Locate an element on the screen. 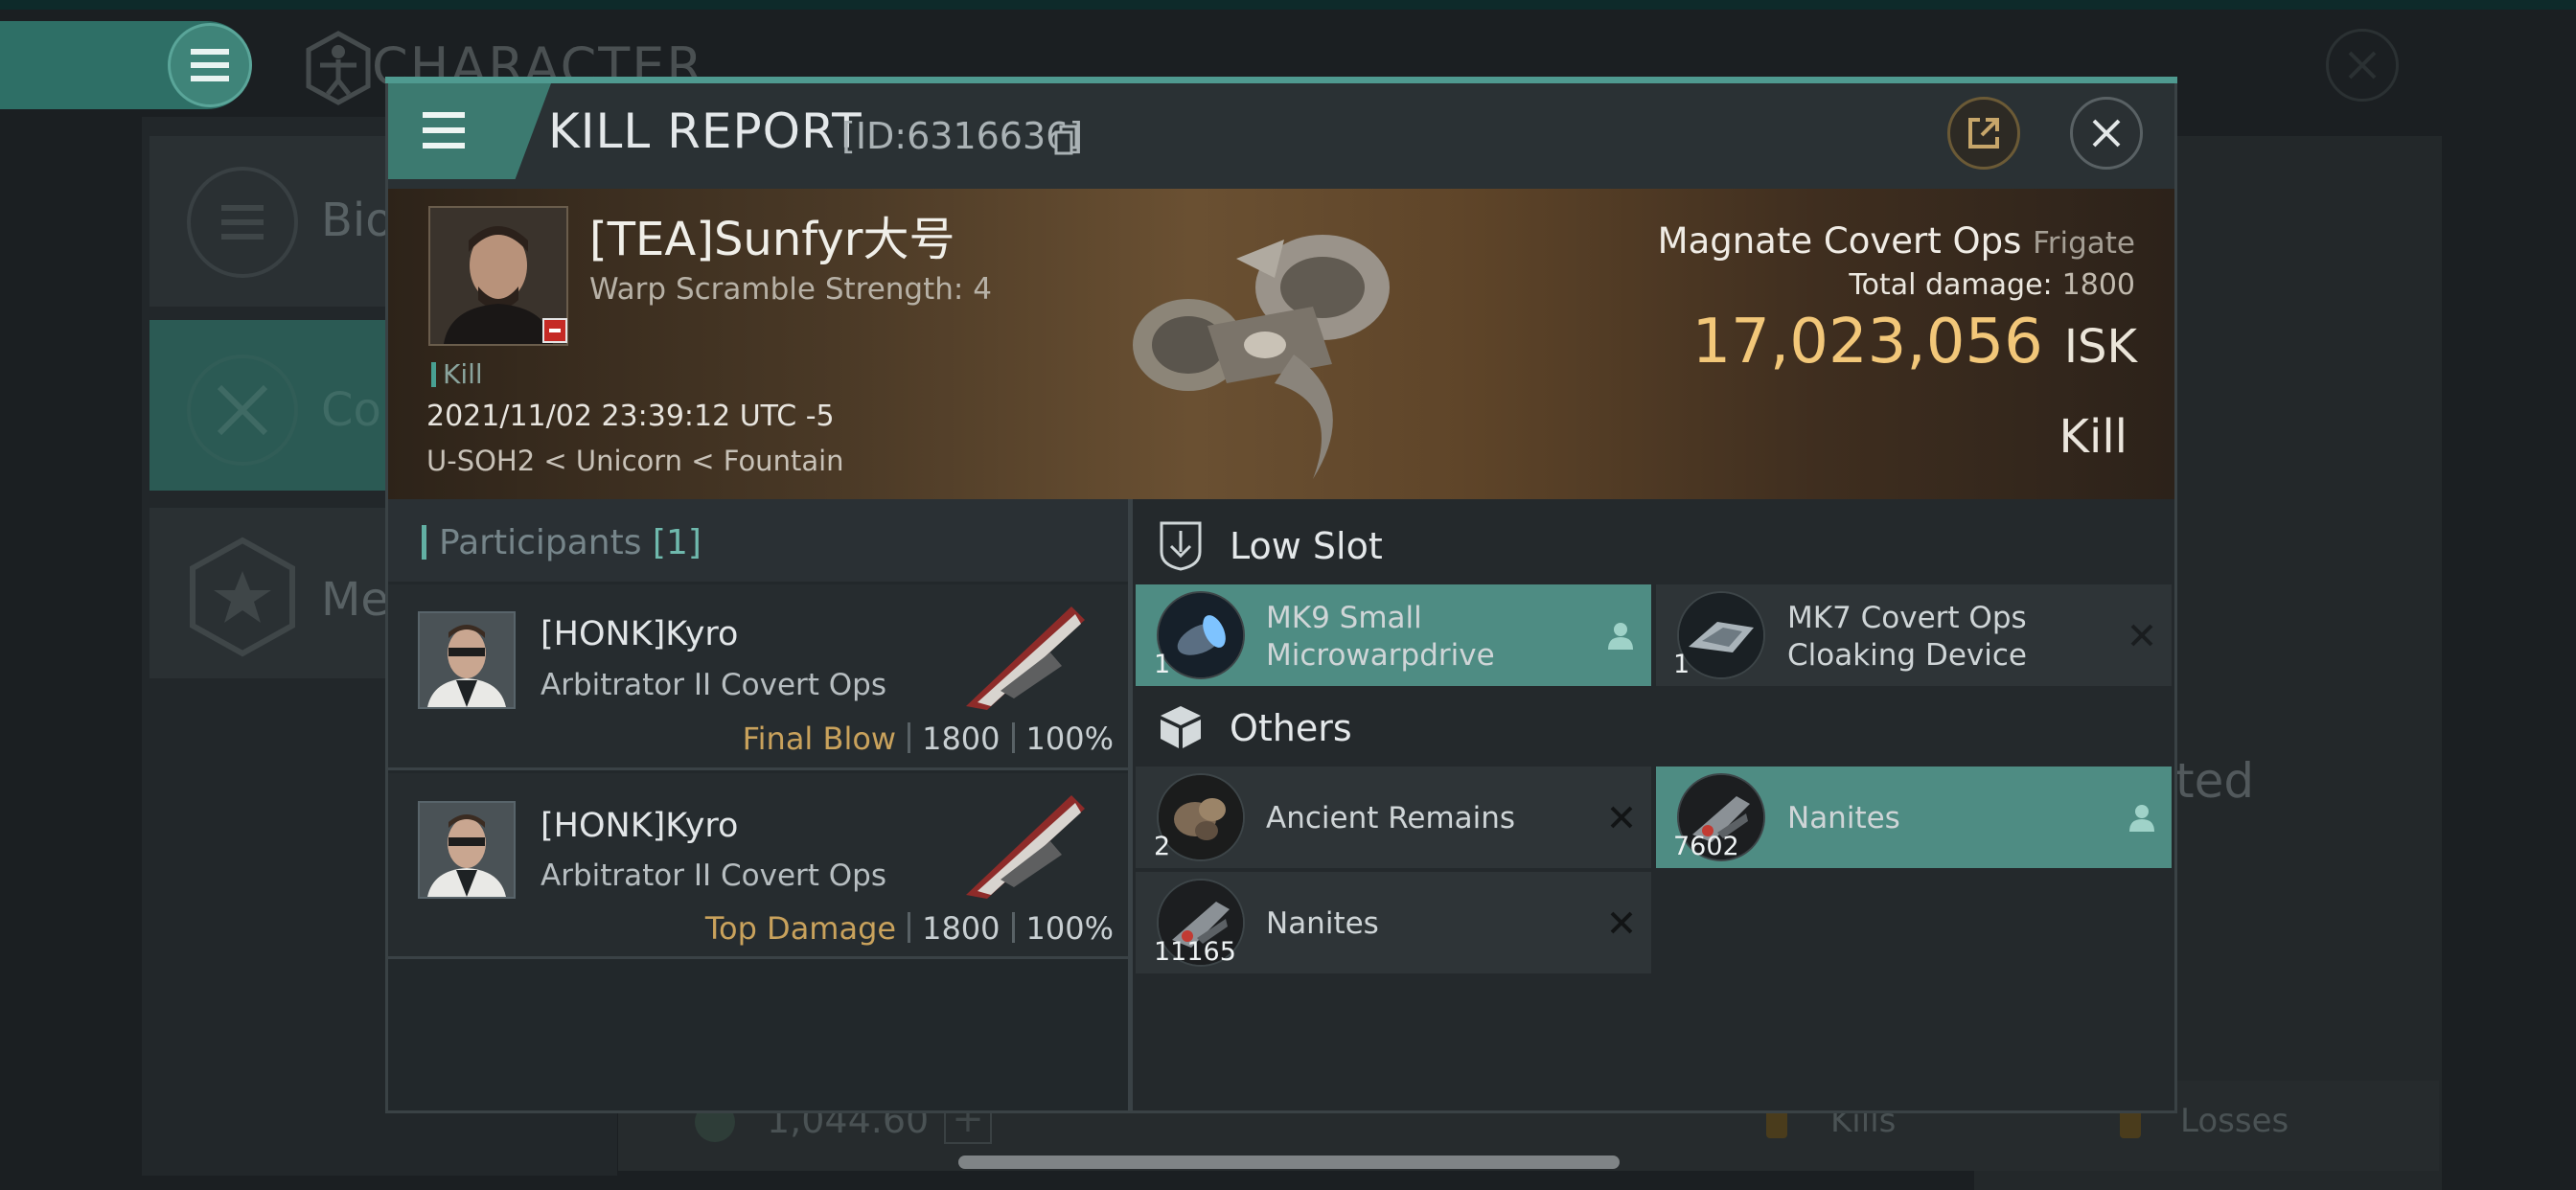 This screenshot has height=1190, width=2576. item-name: MK9 Small Microwarpdrive is located at coordinates (1380, 637).